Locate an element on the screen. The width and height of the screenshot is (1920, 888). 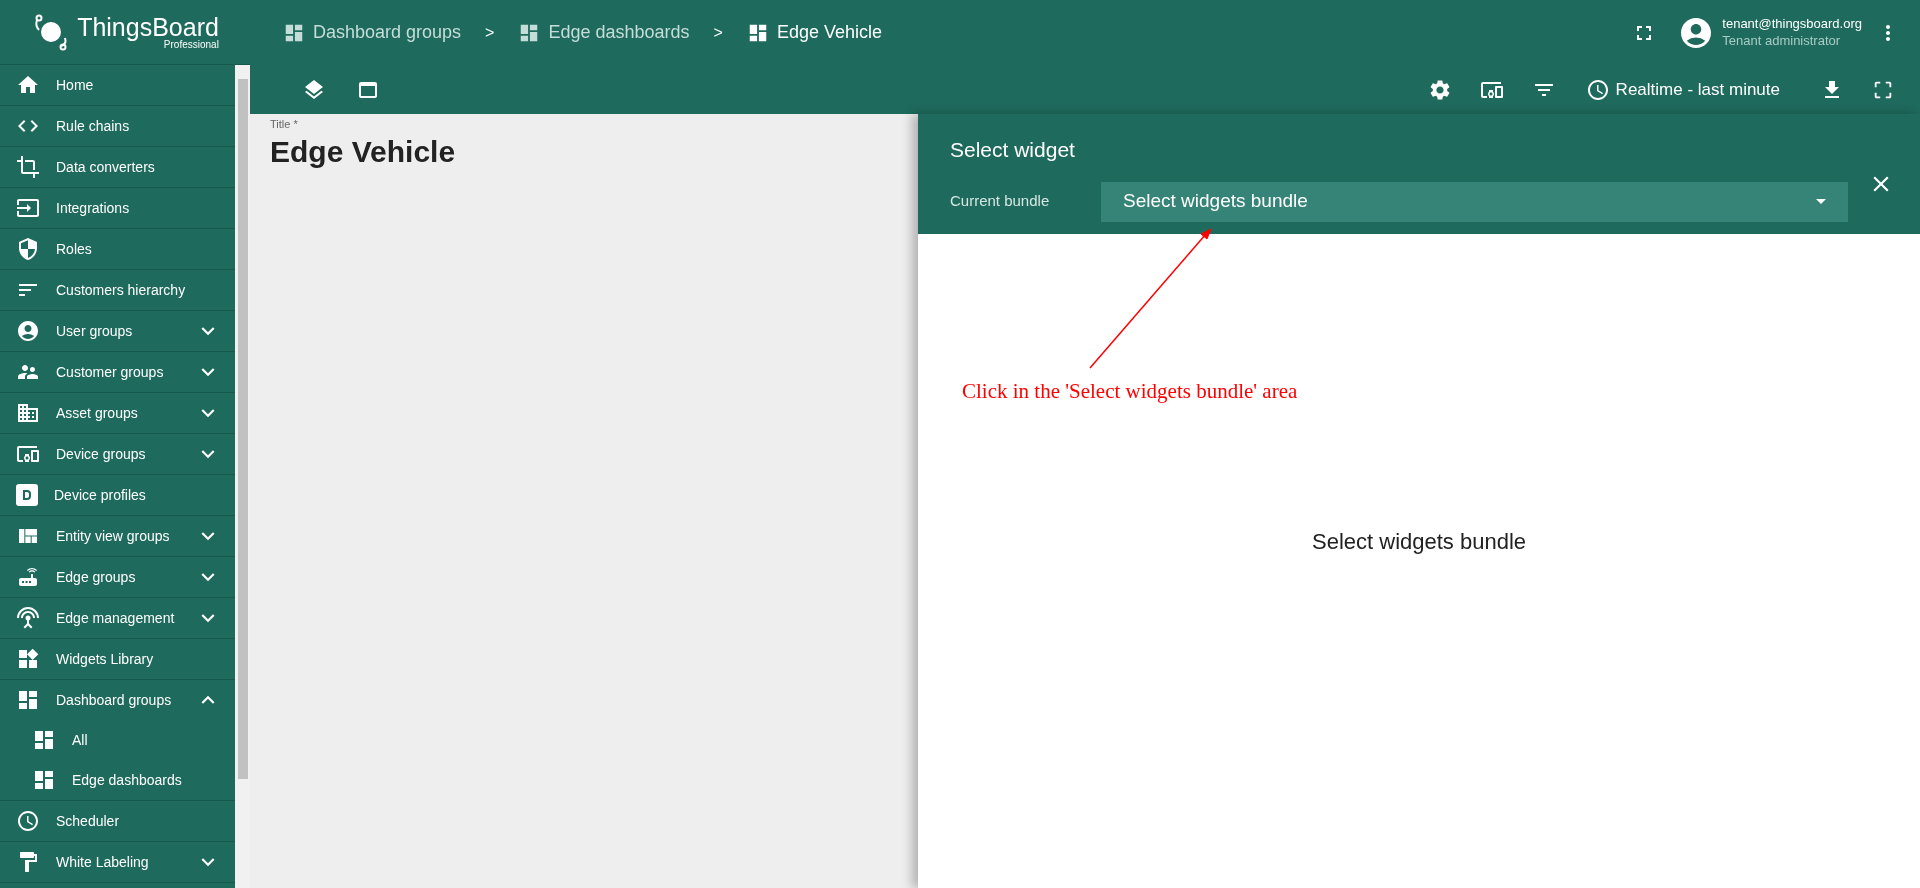
sidebar-item: Device profiles is located at coordinates (117, 495).